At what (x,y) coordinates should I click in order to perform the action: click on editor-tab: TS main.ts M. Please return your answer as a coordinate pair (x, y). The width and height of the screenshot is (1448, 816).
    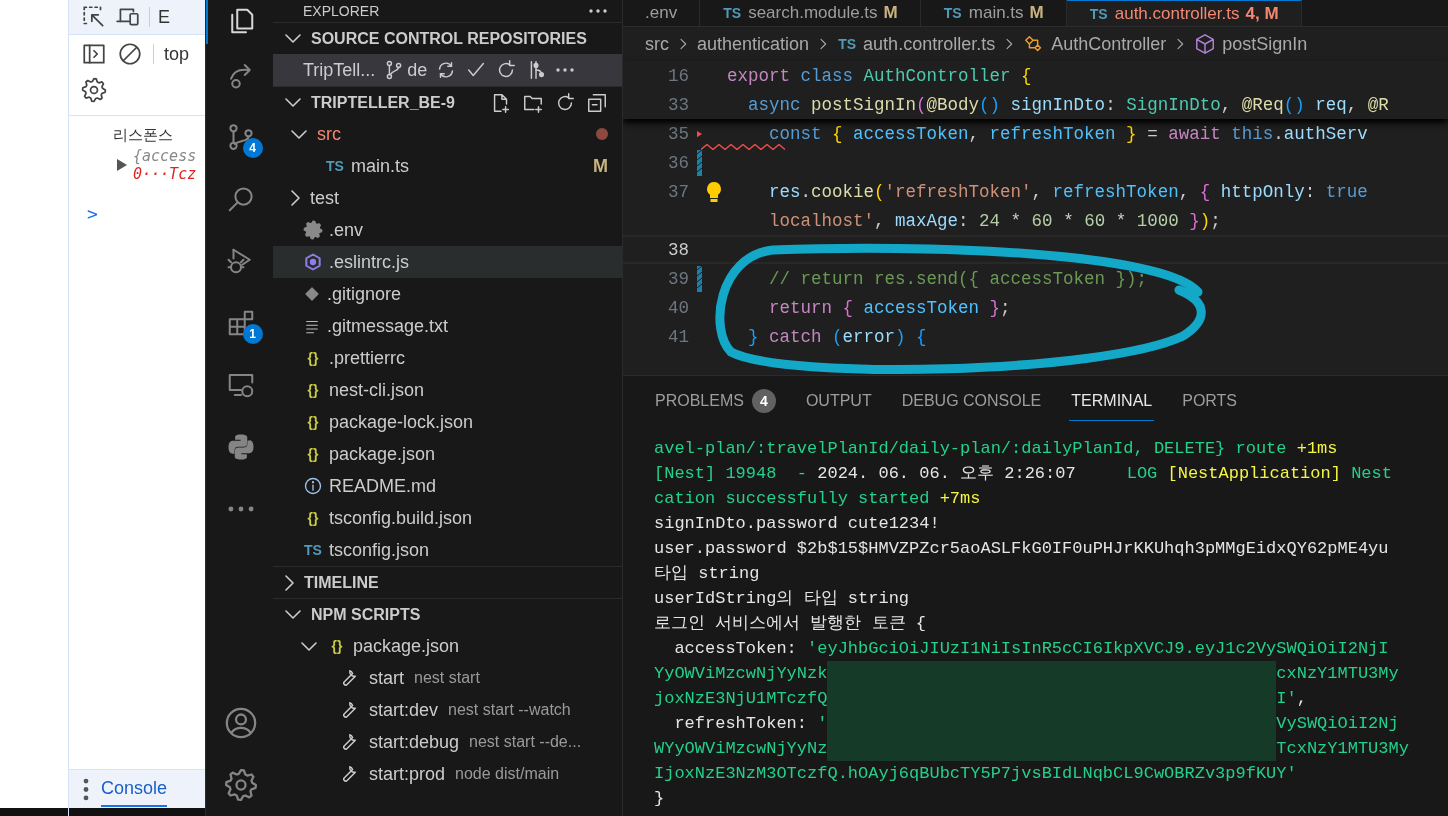
    Looking at the image, I should click on (993, 13).